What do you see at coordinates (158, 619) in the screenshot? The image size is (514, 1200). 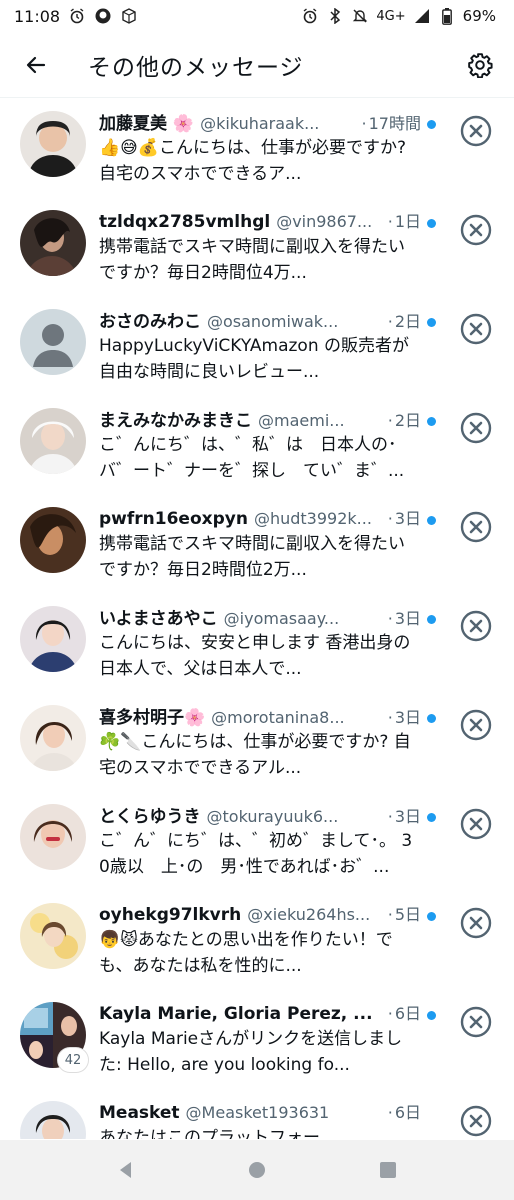 I see `sender-name: いよまさあやこ` at bounding box center [158, 619].